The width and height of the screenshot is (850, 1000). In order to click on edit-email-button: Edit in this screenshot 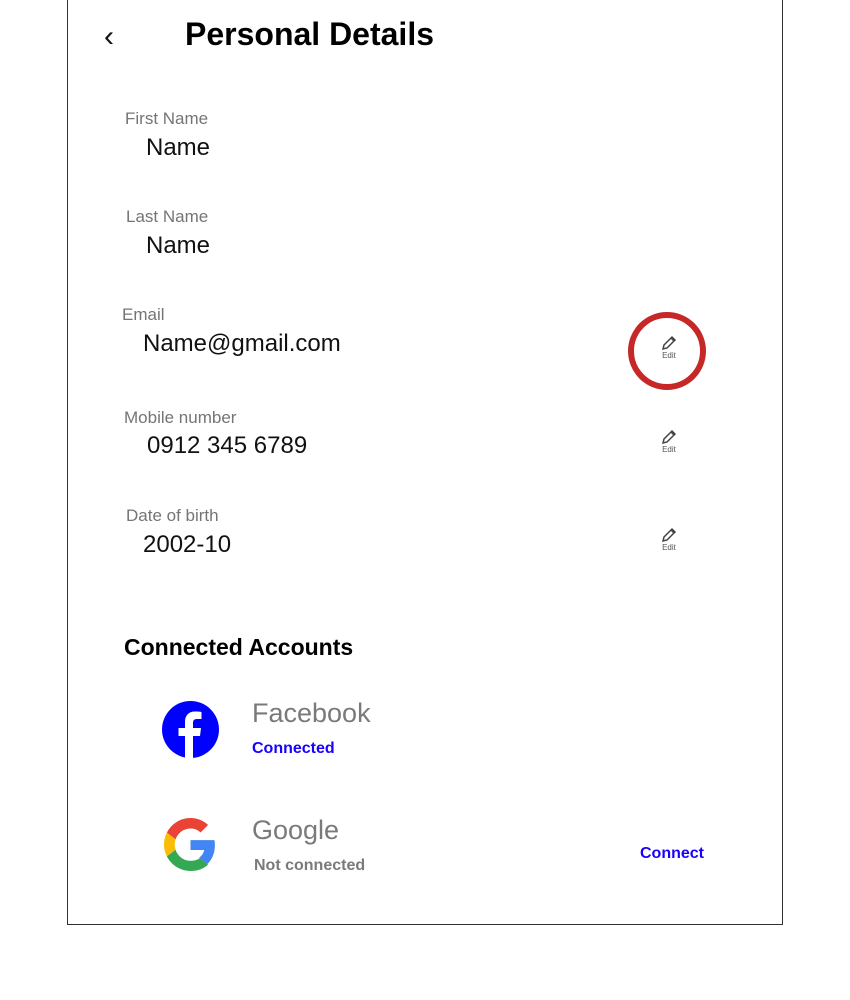, I will do `click(669, 347)`.